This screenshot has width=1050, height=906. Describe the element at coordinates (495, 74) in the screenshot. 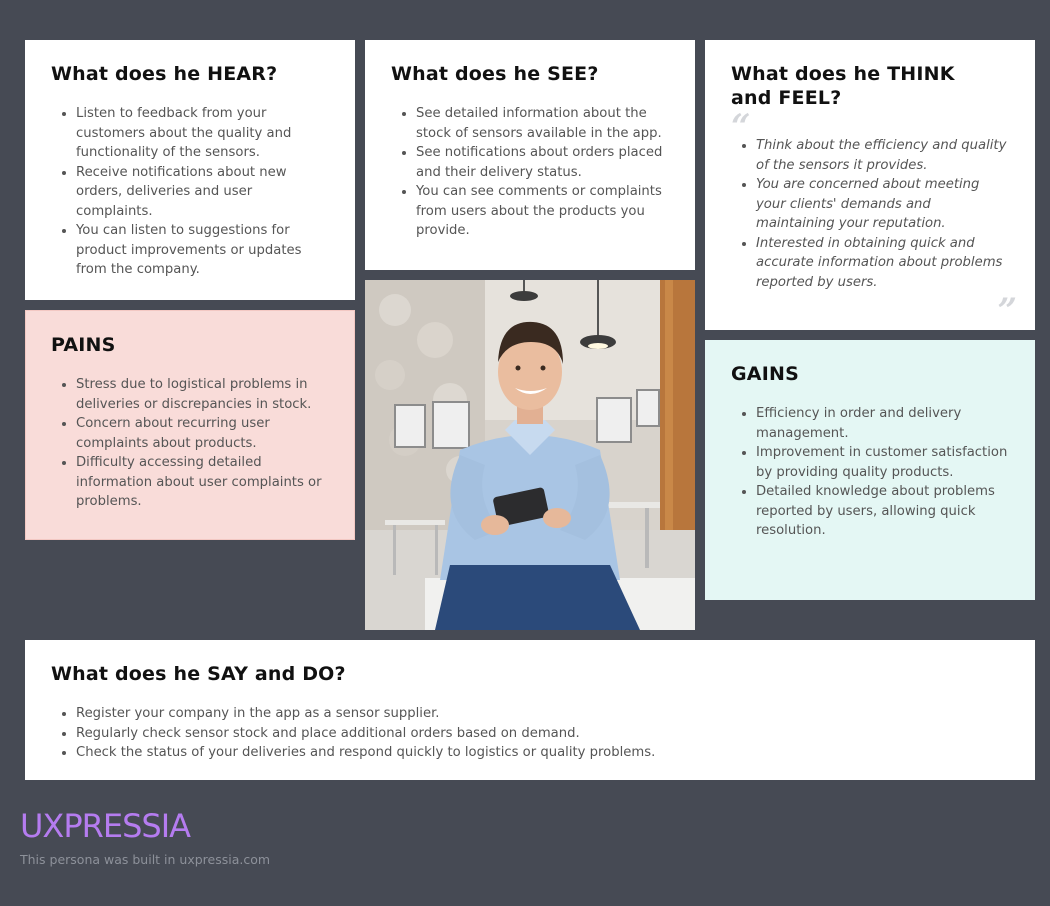

I see `see-title: What does he SEE?` at that location.